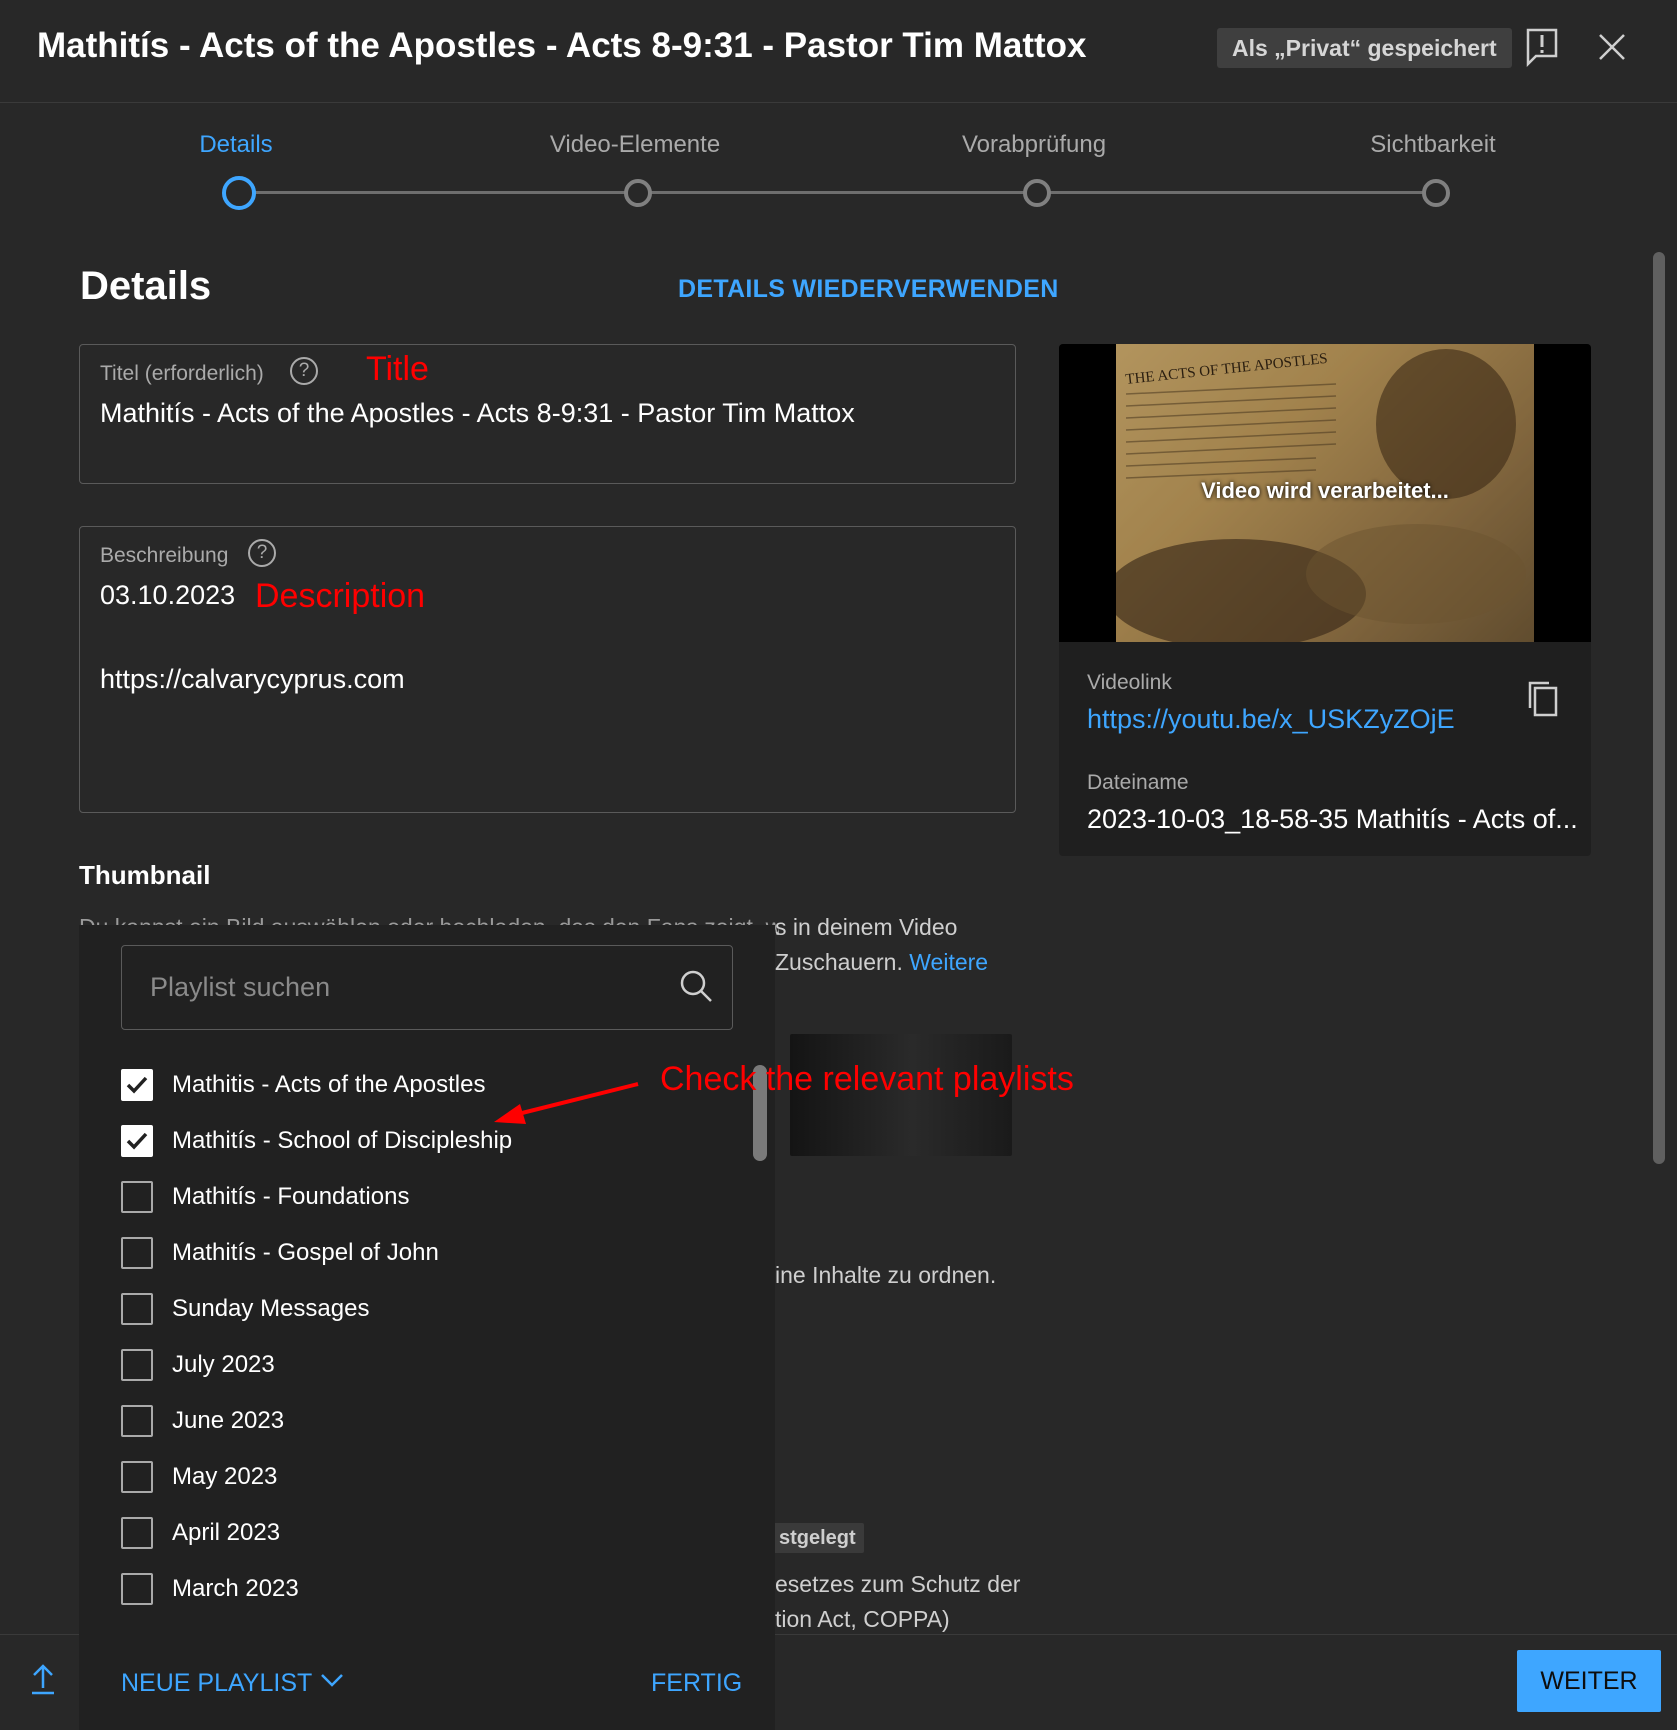 Image resolution: width=1677 pixels, height=1730 pixels. What do you see at coordinates (1433, 145) in the screenshot?
I see `step-visibility: Sichtbarkeit` at bounding box center [1433, 145].